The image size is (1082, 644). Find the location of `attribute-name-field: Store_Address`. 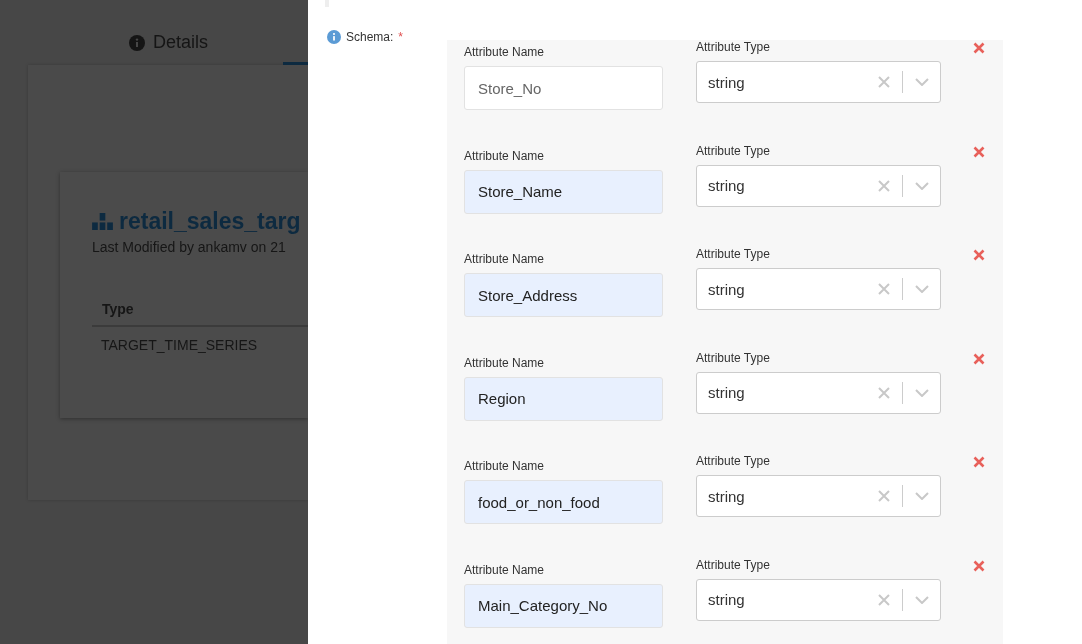

attribute-name-field: Store_Address is located at coordinates (563, 295).